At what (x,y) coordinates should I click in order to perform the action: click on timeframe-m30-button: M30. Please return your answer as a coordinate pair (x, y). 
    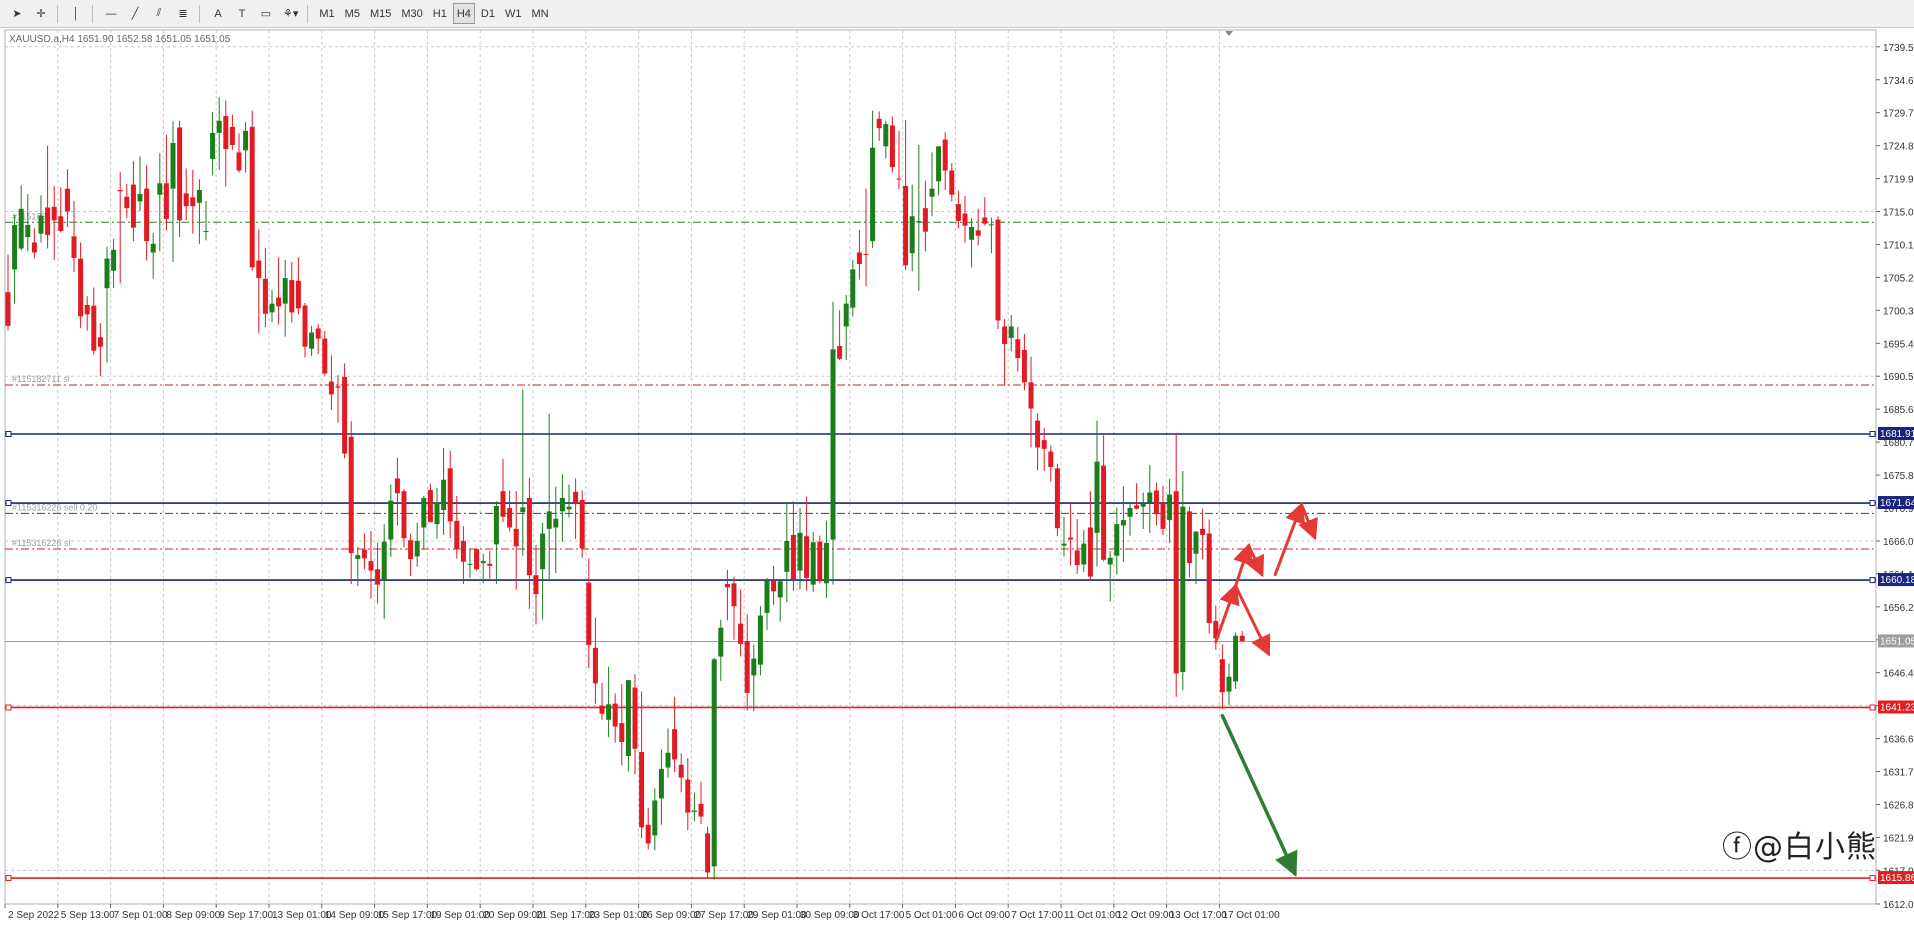
    Looking at the image, I should click on (411, 13).